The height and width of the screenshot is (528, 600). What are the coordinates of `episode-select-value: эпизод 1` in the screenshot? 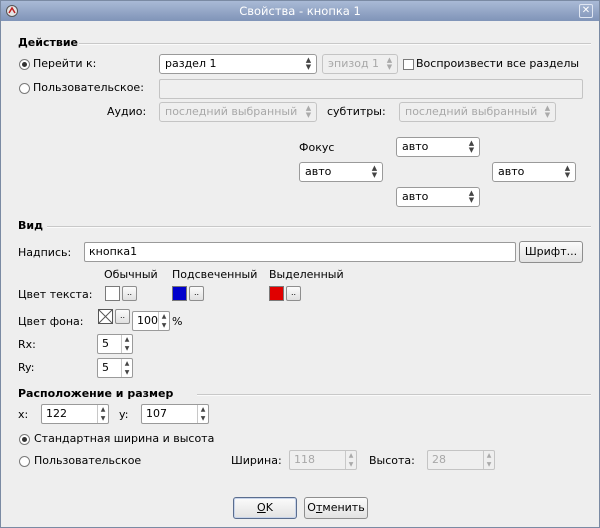 It's located at (354, 63).